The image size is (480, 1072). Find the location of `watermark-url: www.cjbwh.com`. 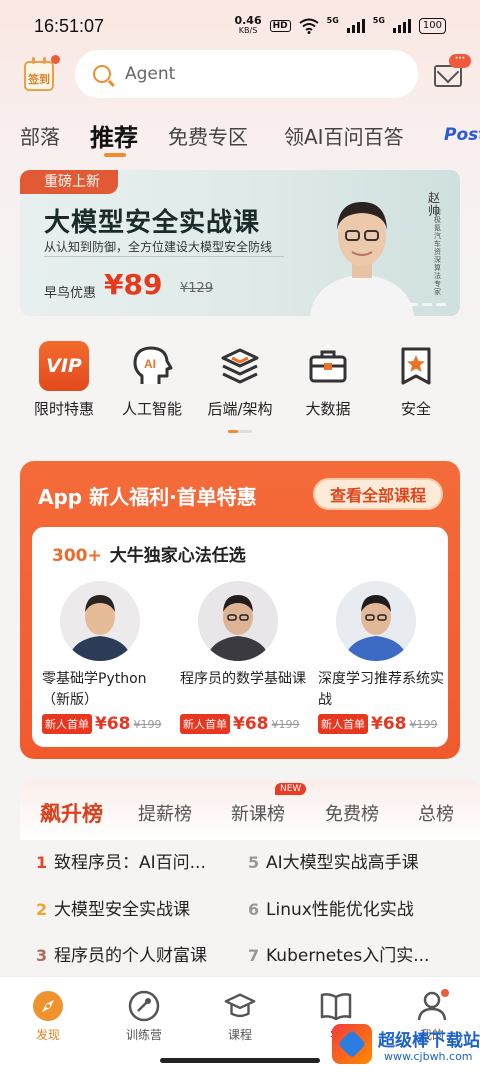

watermark-url: www.cjbwh.com is located at coordinates (428, 1056).